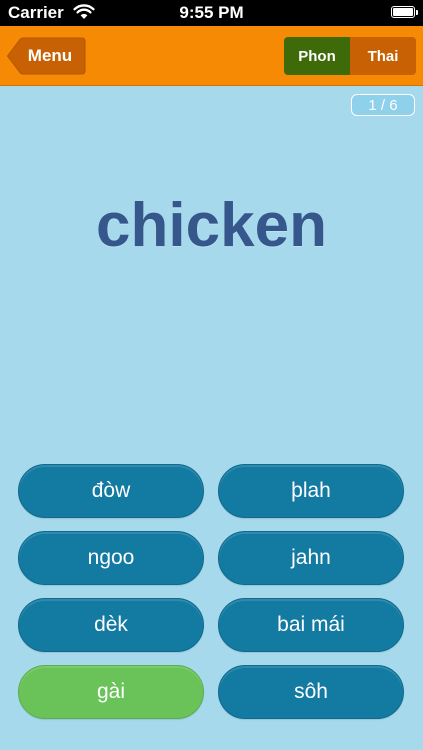  What do you see at coordinates (383, 105) in the screenshot?
I see `question-counter: 1 / 6` at bounding box center [383, 105].